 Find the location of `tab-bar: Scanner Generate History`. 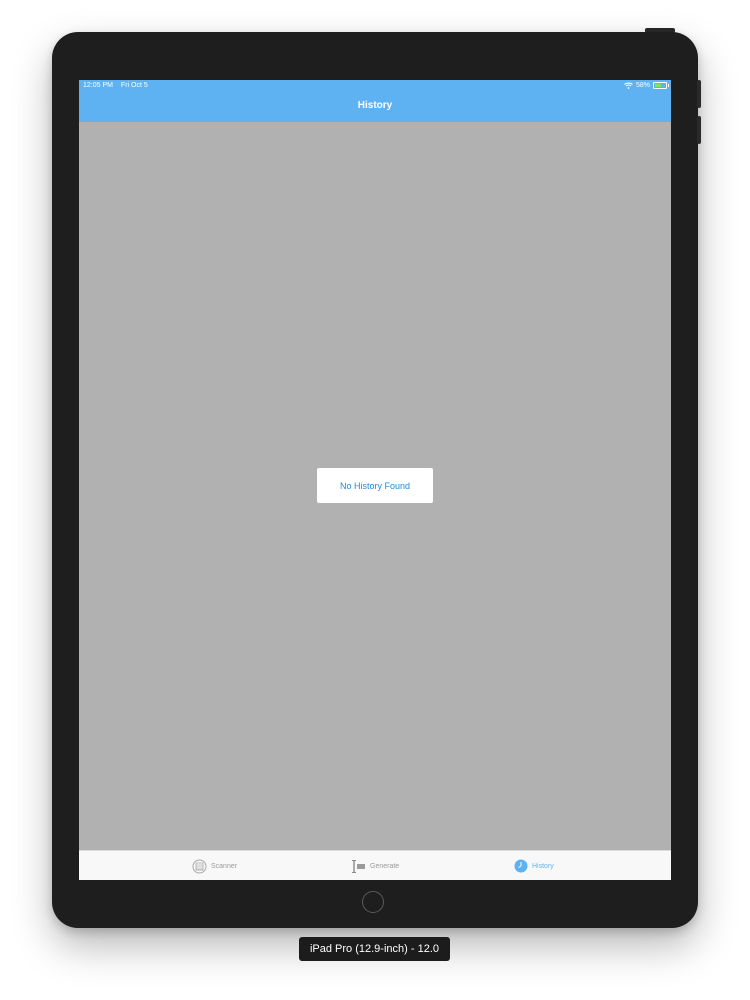

tab-bar: Scanner Generate History is located at coordinates (375, 865).